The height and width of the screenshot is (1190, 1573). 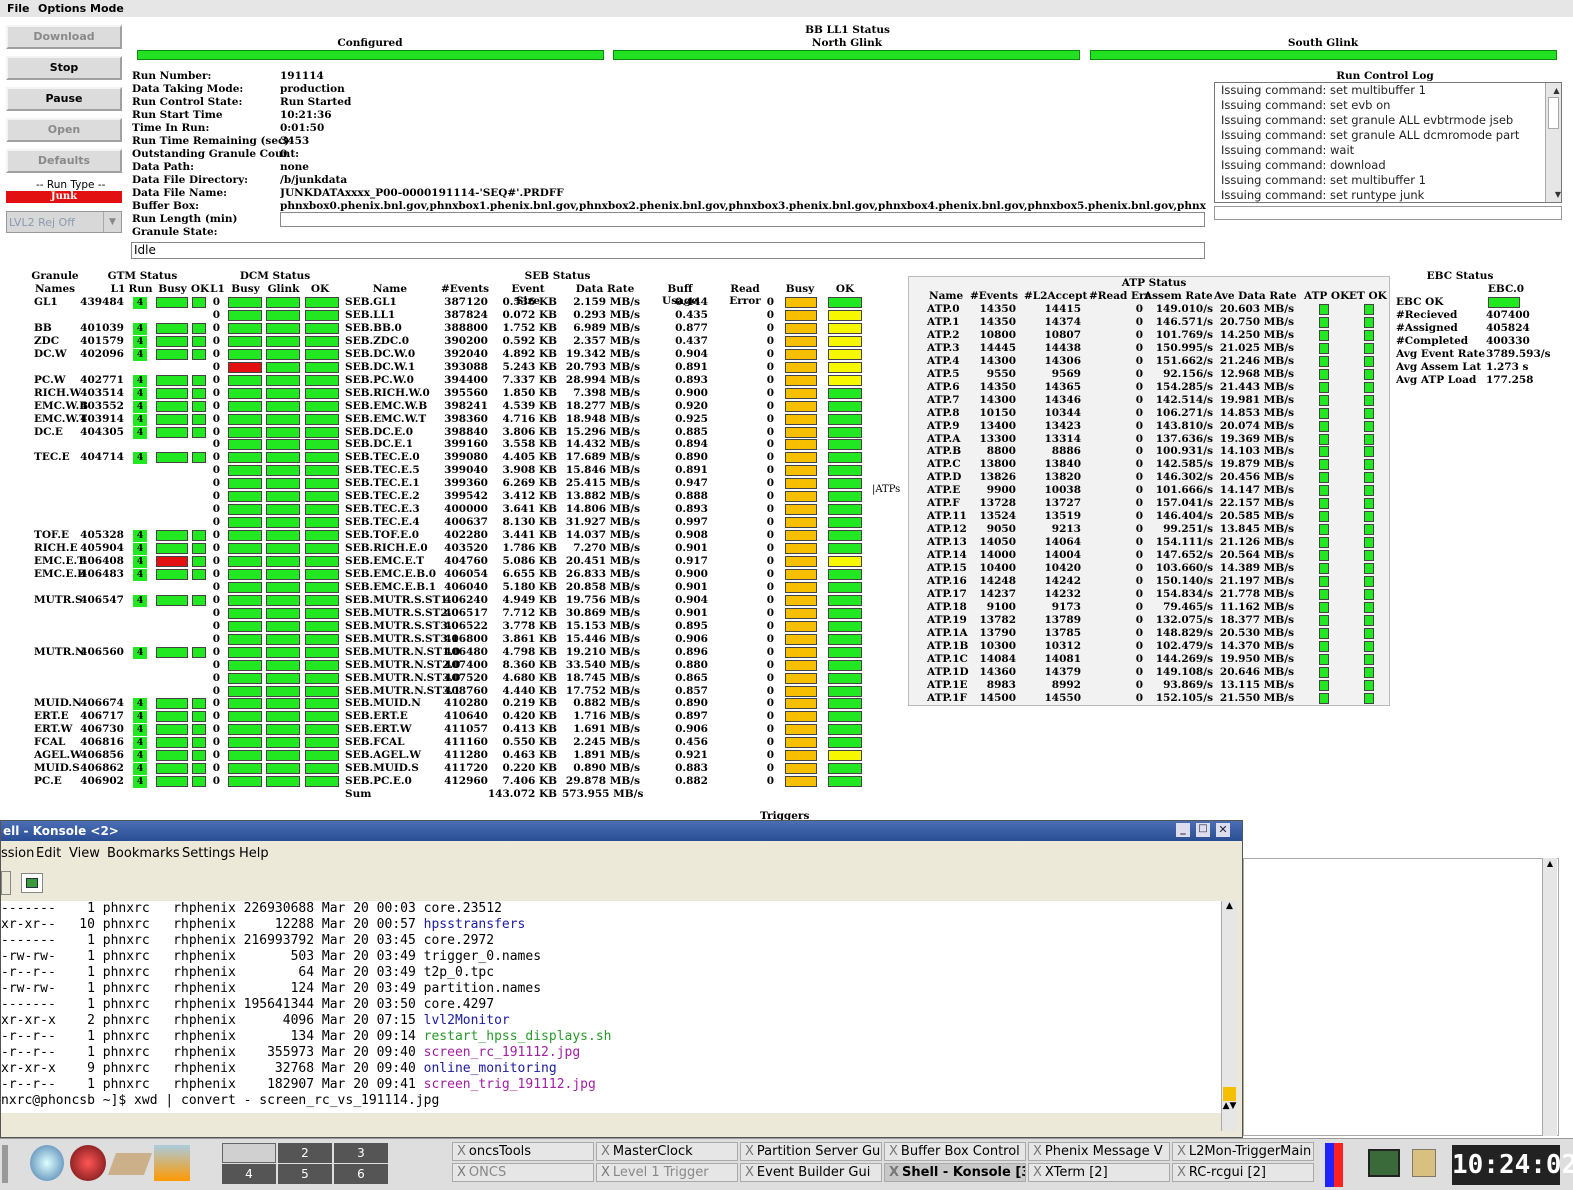 I want to click on run-info-label: Data File Directory:, so click(x=190, y=180).